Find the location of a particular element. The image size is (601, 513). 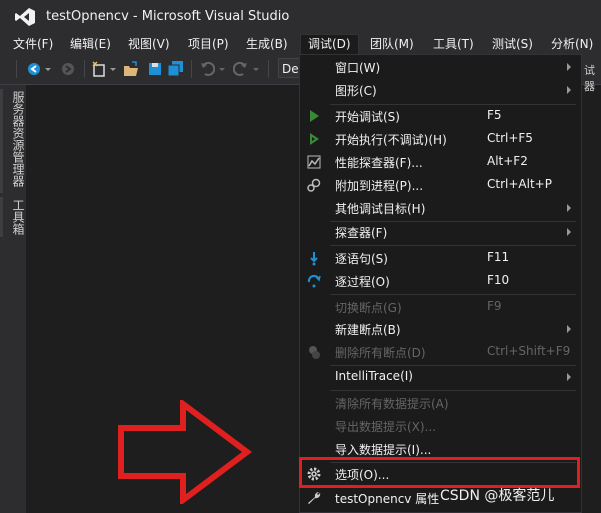

toolbar-grip is located at coordinates (16, 69).